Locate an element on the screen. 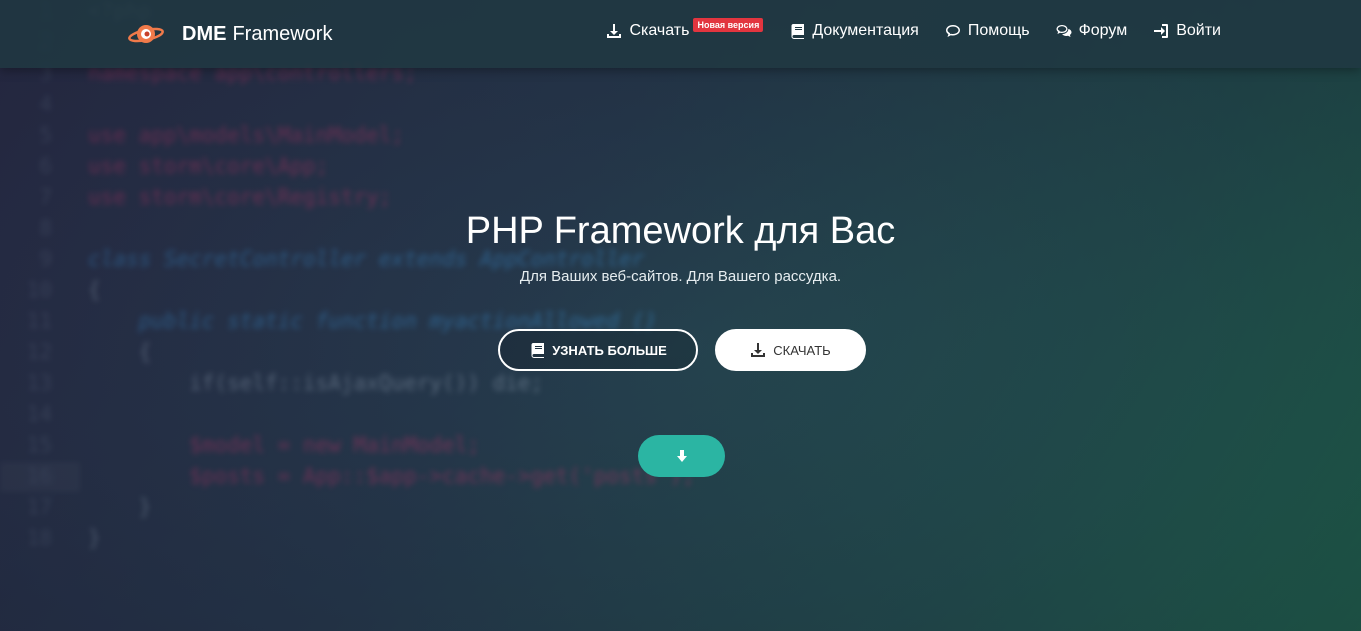 The height and width of the screenshot is (631, 1361). nav-download: Скачать Новая версия is located at coordinates (685, 29).